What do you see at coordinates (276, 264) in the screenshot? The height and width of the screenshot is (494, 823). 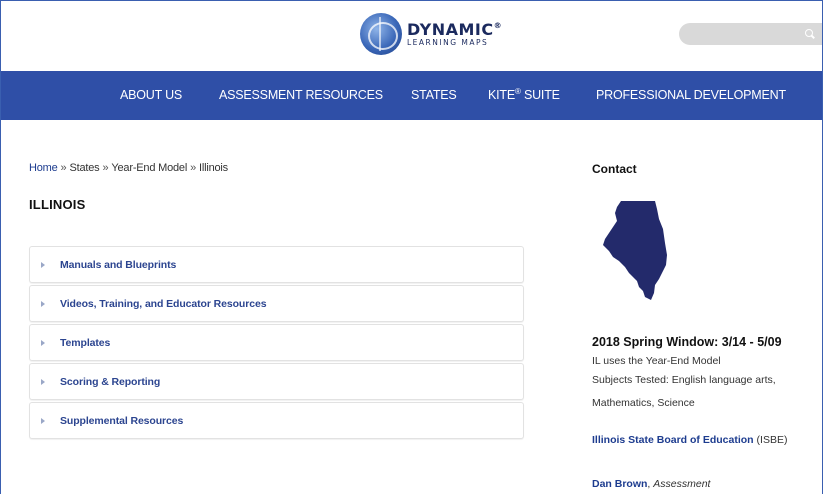 I see `accordion-item-manuals: Manuals and Blueprints` at bounding box center [276, 264].